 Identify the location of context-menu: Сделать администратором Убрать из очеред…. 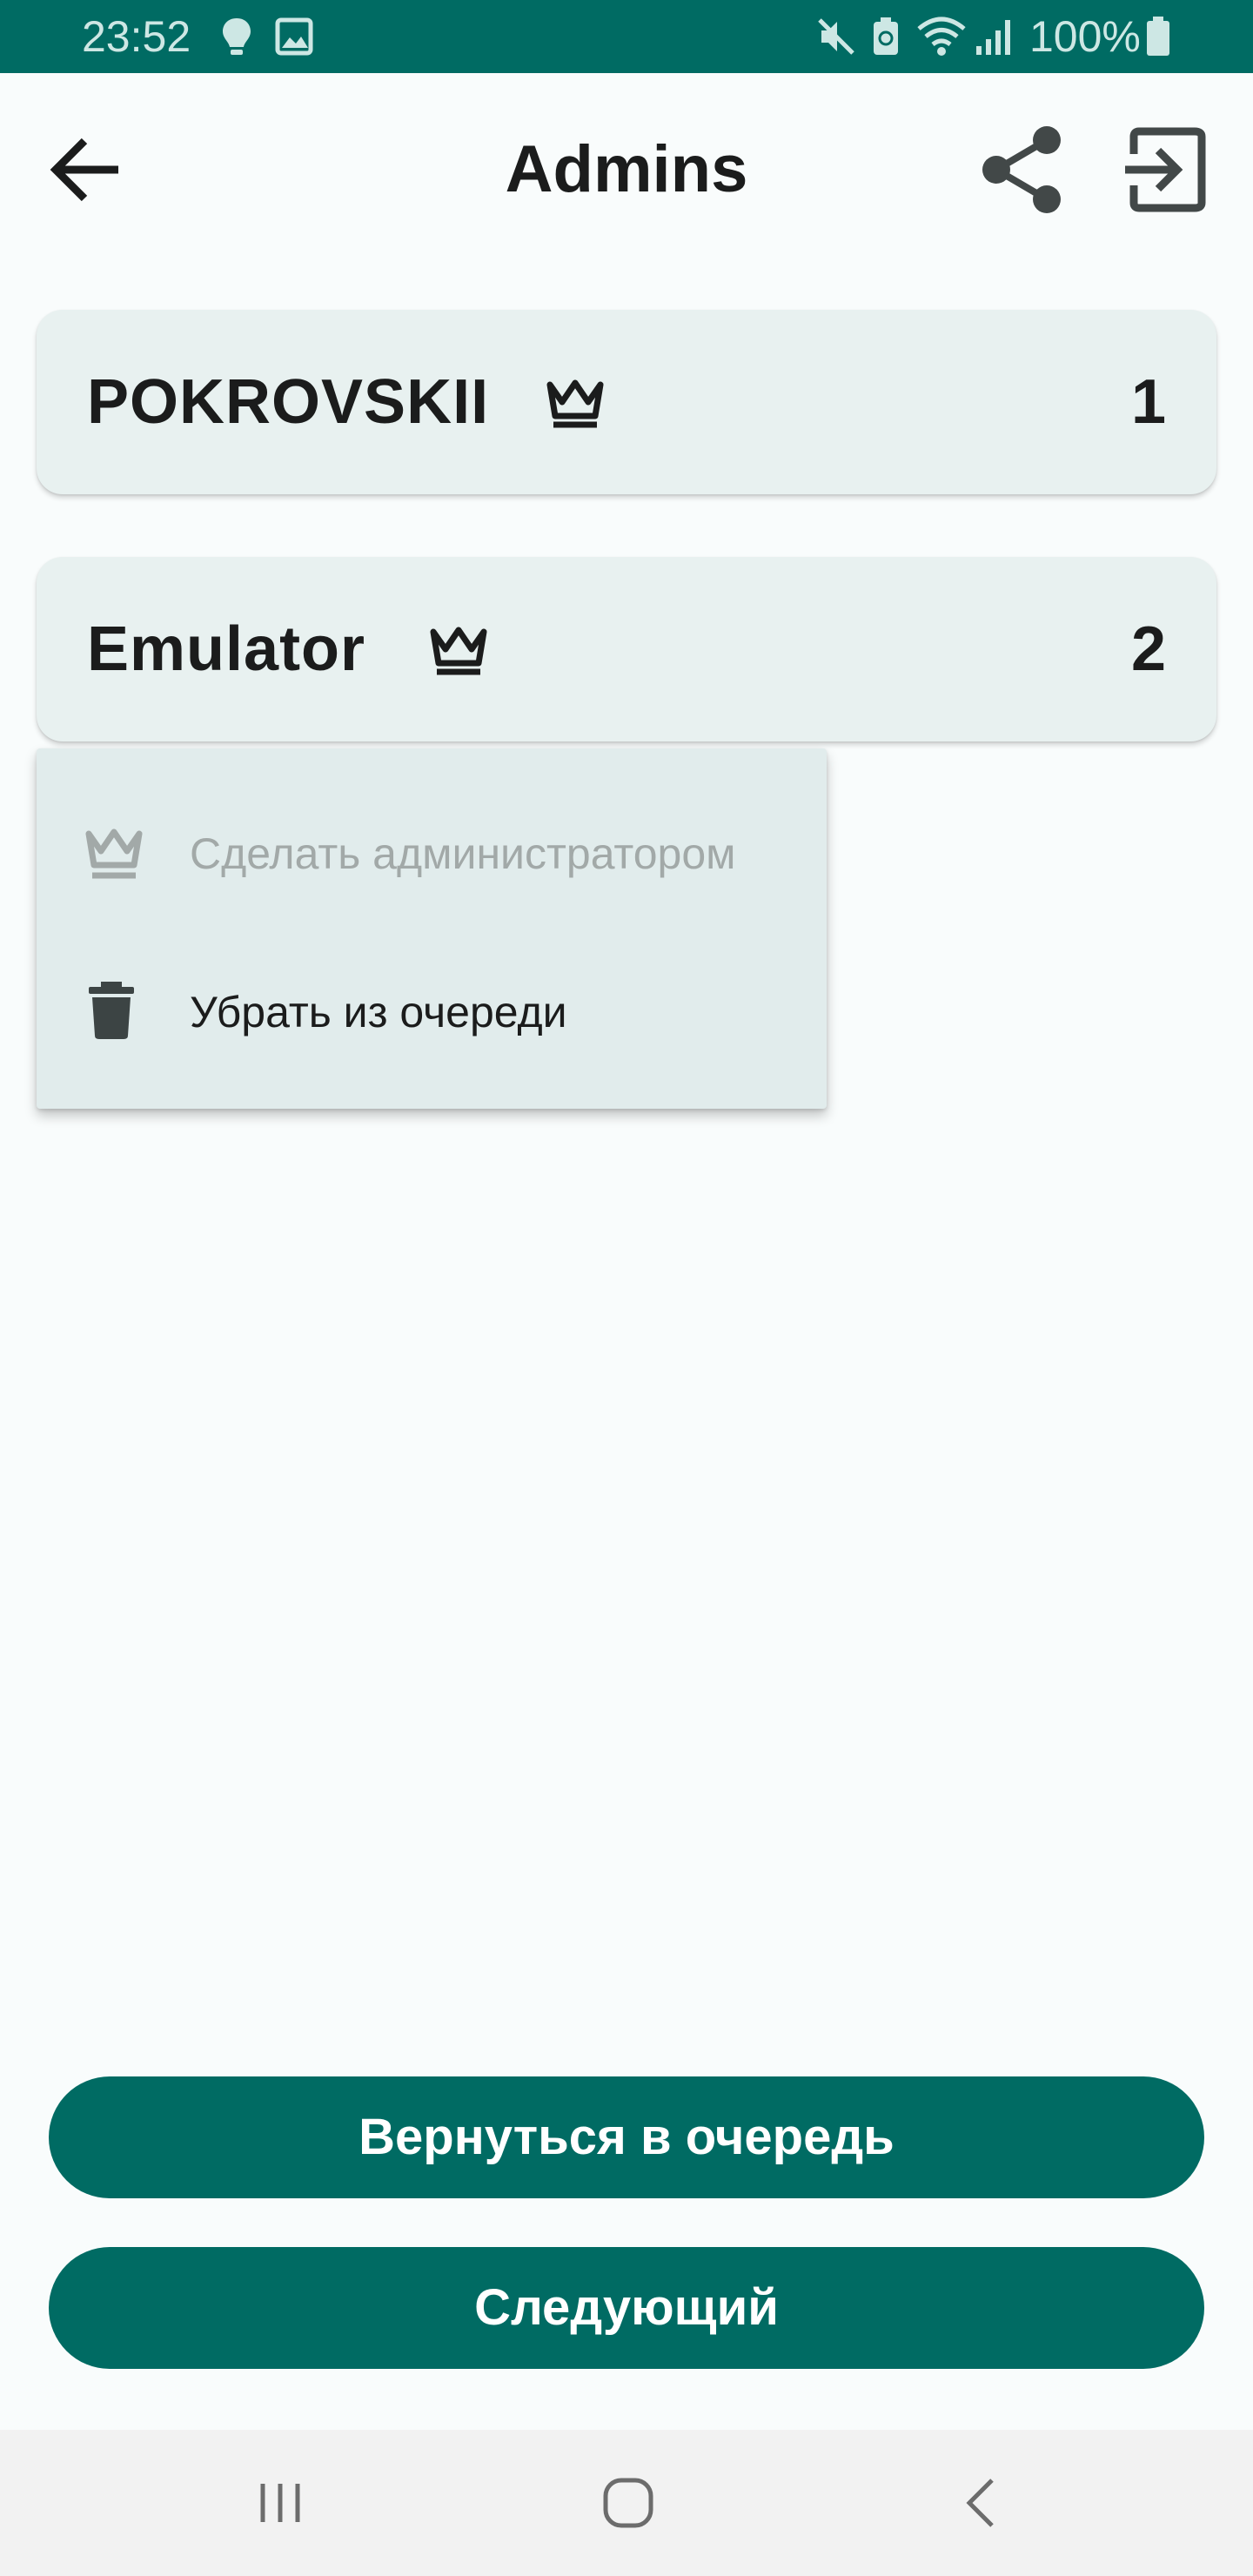
(432, 928).